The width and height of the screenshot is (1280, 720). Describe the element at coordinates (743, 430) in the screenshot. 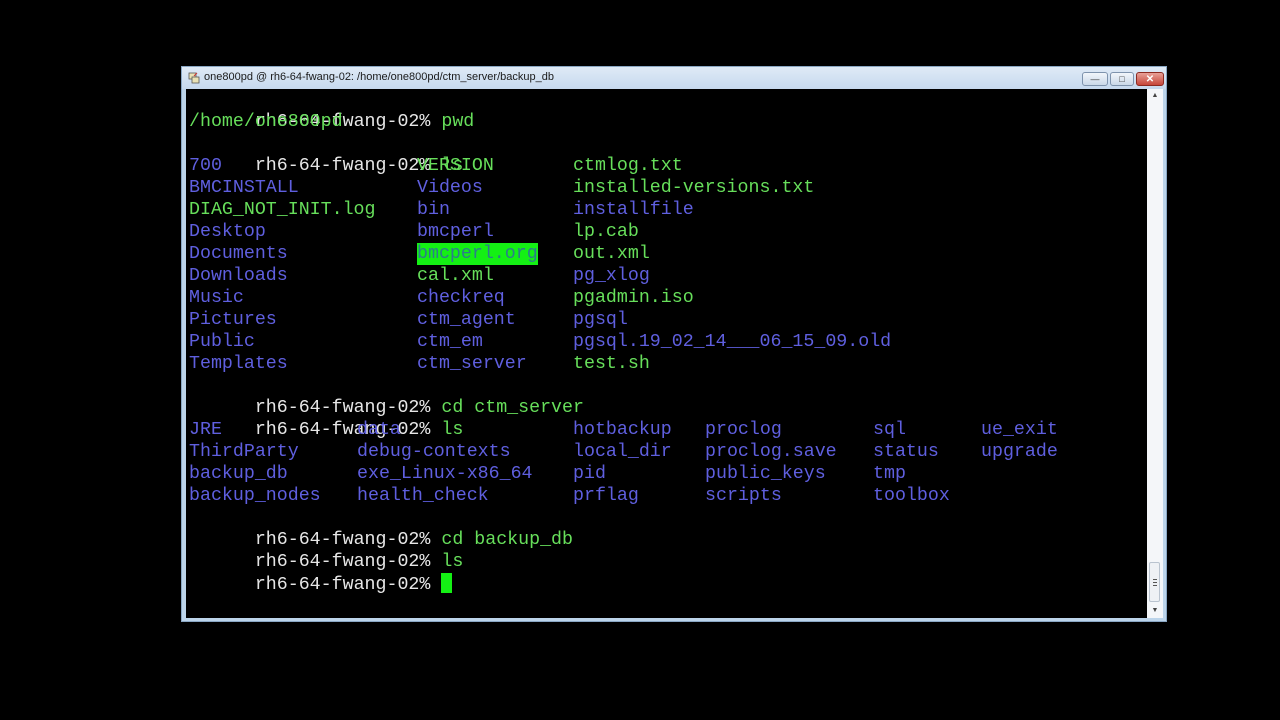

I see `file-entry: proclog` at that location.